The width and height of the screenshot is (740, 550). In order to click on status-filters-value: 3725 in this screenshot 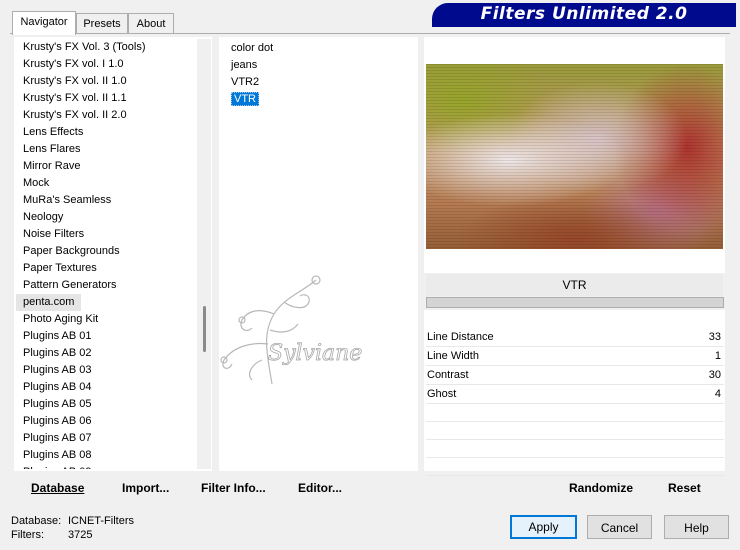, I will do `click(80, 535)`.